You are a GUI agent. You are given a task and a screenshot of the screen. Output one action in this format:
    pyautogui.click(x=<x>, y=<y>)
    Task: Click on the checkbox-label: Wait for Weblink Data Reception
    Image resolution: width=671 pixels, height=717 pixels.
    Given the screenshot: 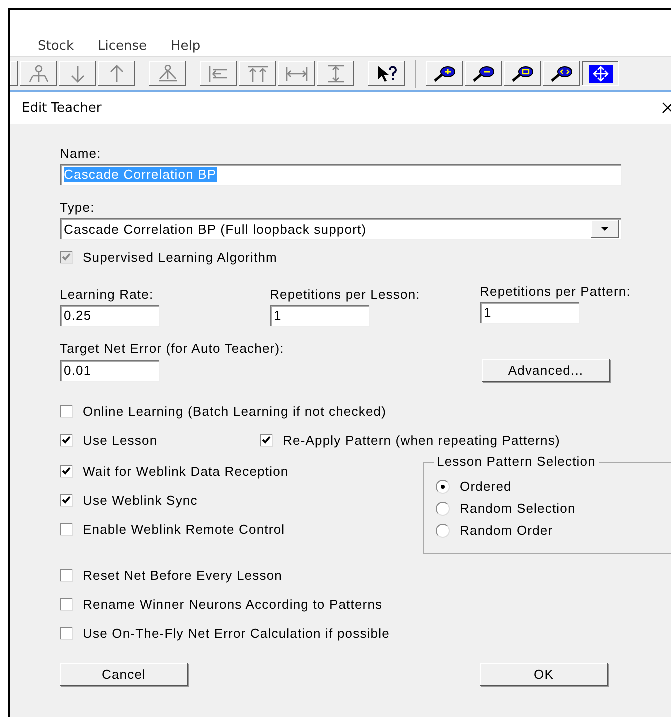 What is the action you would take?
    pyautogui.click(x=186, y=471)
    